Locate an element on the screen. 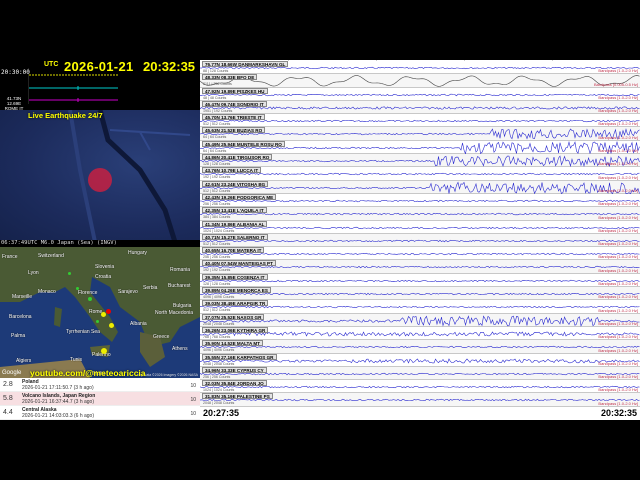 The height and width of the screenshot is (480, 640). map-label: Palma is located at coordinates (18, 336).